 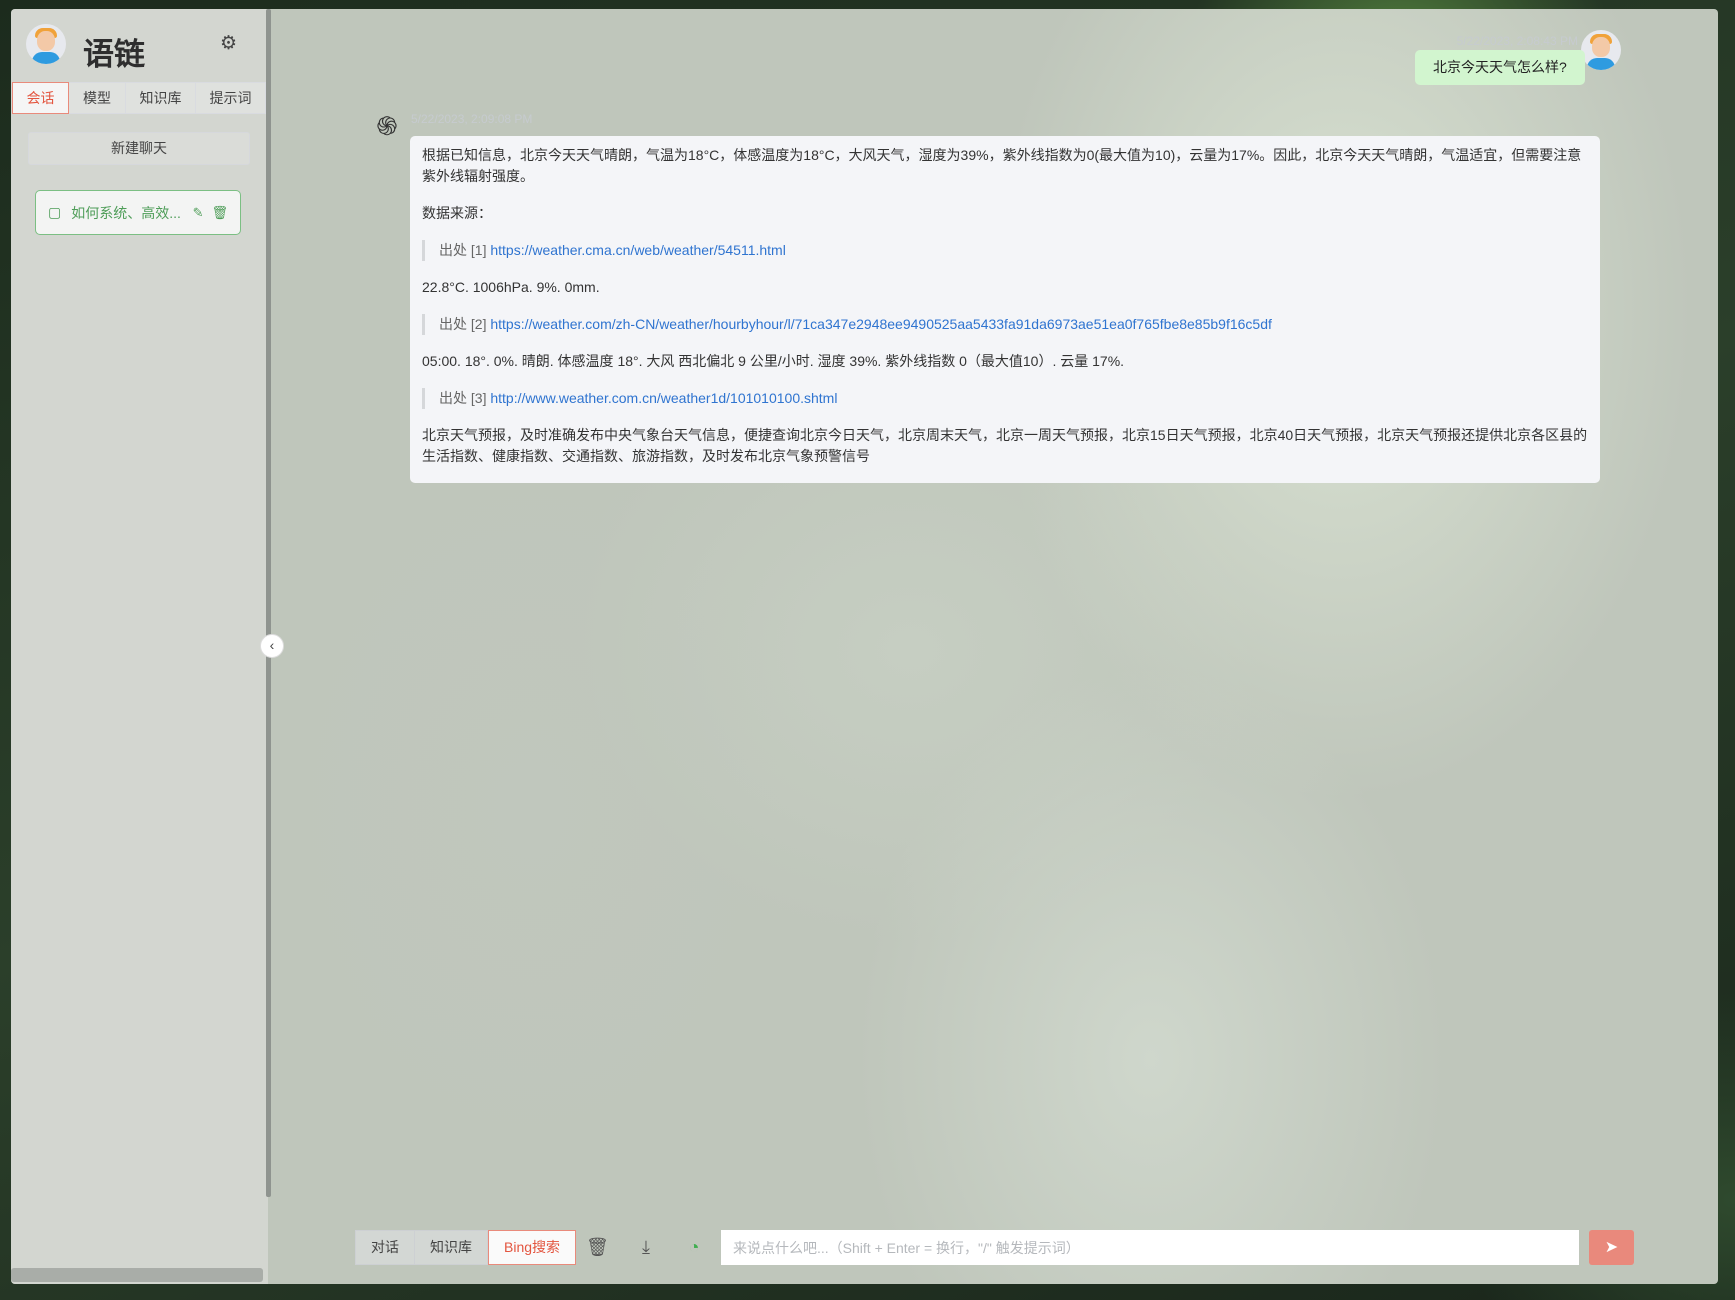 What do you see at coordinates (532, 1247) in the screenshot?
I see `mode-bing-search-button: Bing搜索` at bounding box center [532, 1247].